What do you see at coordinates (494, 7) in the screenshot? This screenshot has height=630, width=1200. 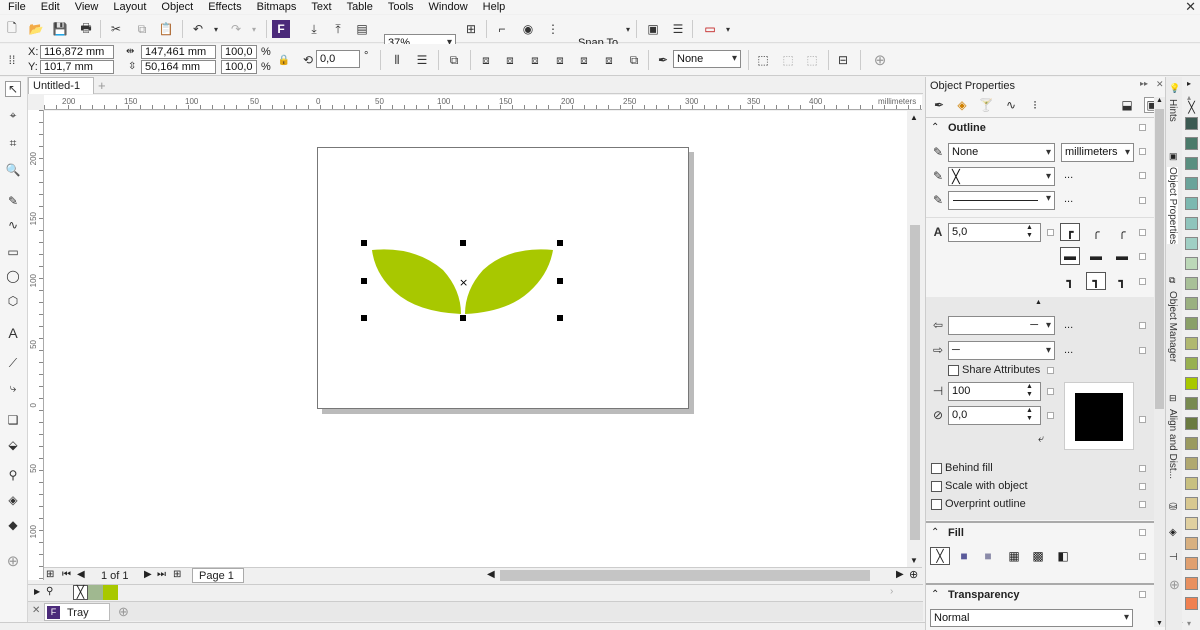 I see `menu-help: Help` at bounding box center [494, 7].